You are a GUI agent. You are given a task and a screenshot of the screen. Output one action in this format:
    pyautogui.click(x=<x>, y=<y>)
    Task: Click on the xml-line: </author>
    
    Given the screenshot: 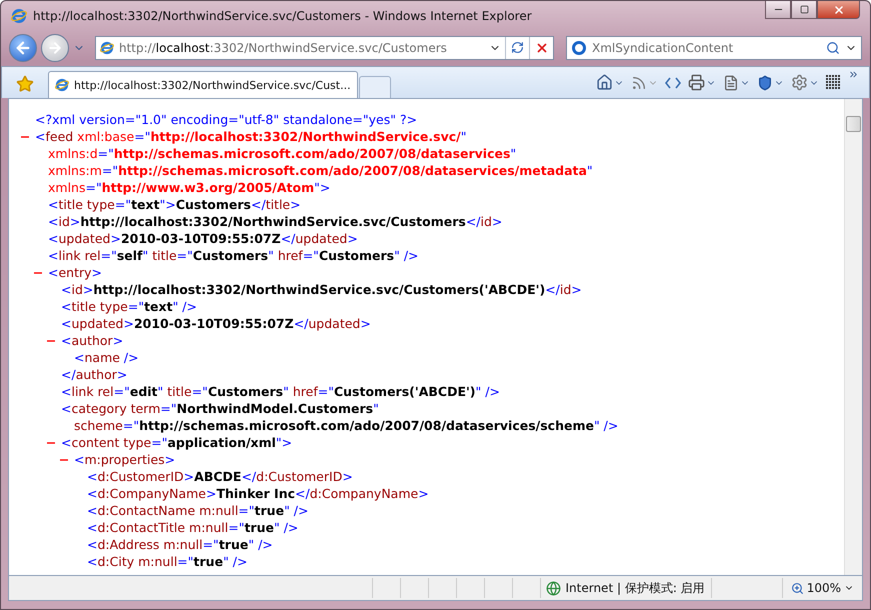 What is the action you would take?
    pyautogui.click(x=94, y=374)
    